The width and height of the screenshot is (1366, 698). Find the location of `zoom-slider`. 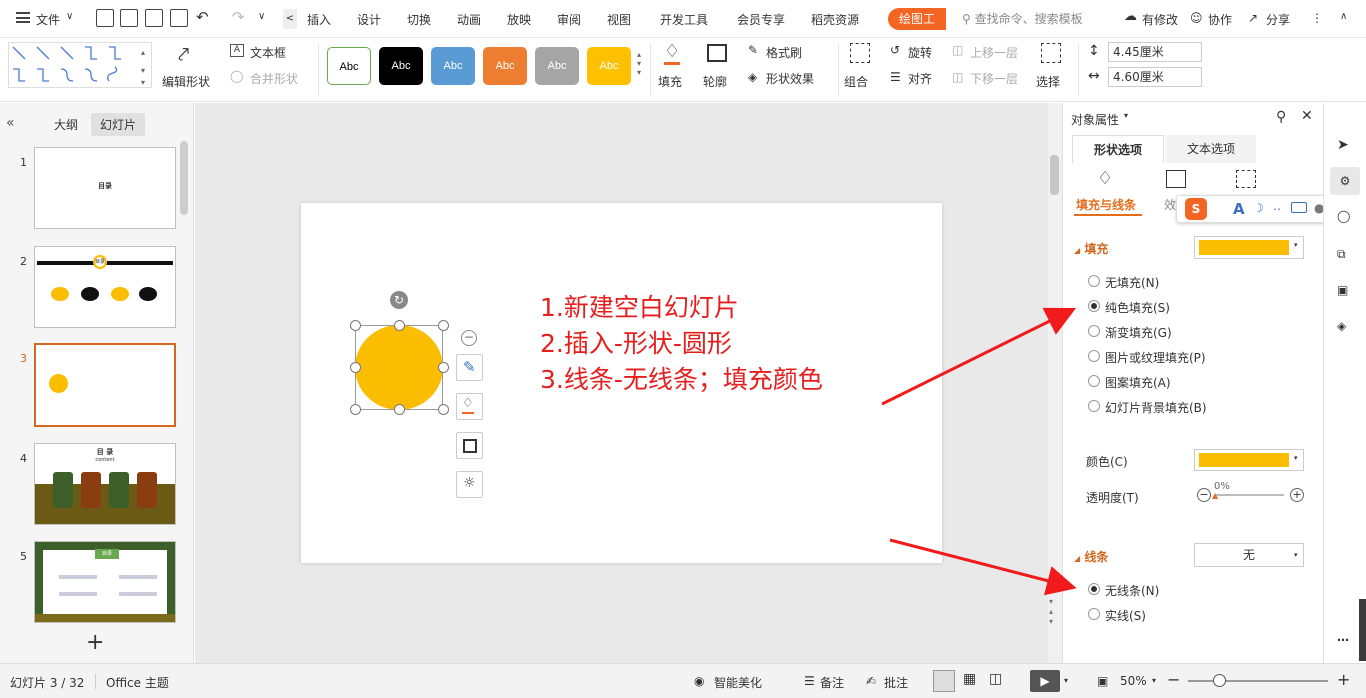

zoom-slider is located at coordinates (1258, 681).